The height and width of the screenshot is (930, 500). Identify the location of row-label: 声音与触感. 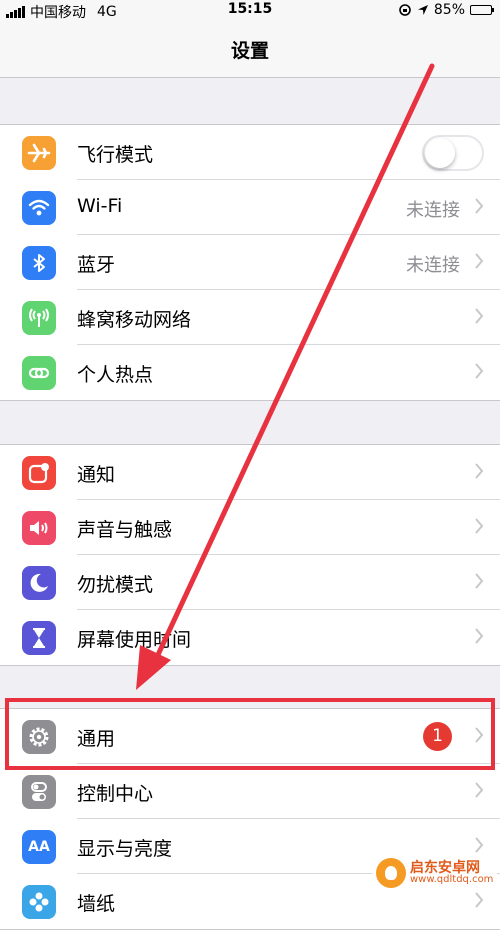
(125, 530).